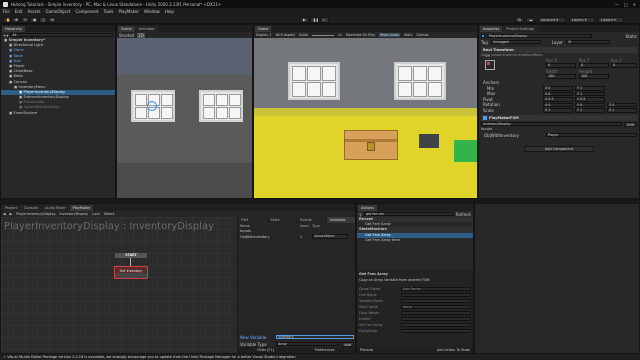  I want to click on select-button: Select, so click(109, 214).